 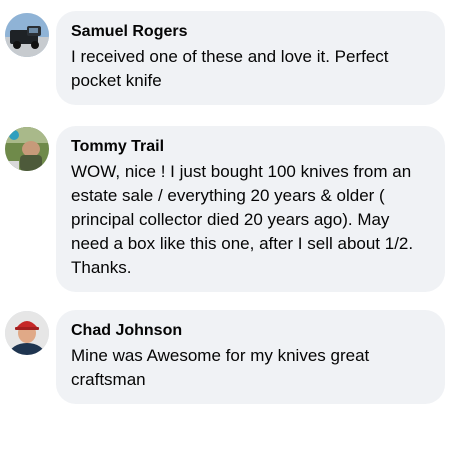 What do you see at coordinates (251, 32) in the screenshot?
I see `comment-author: Samuel Rogers` at bounding box center [251, 32].